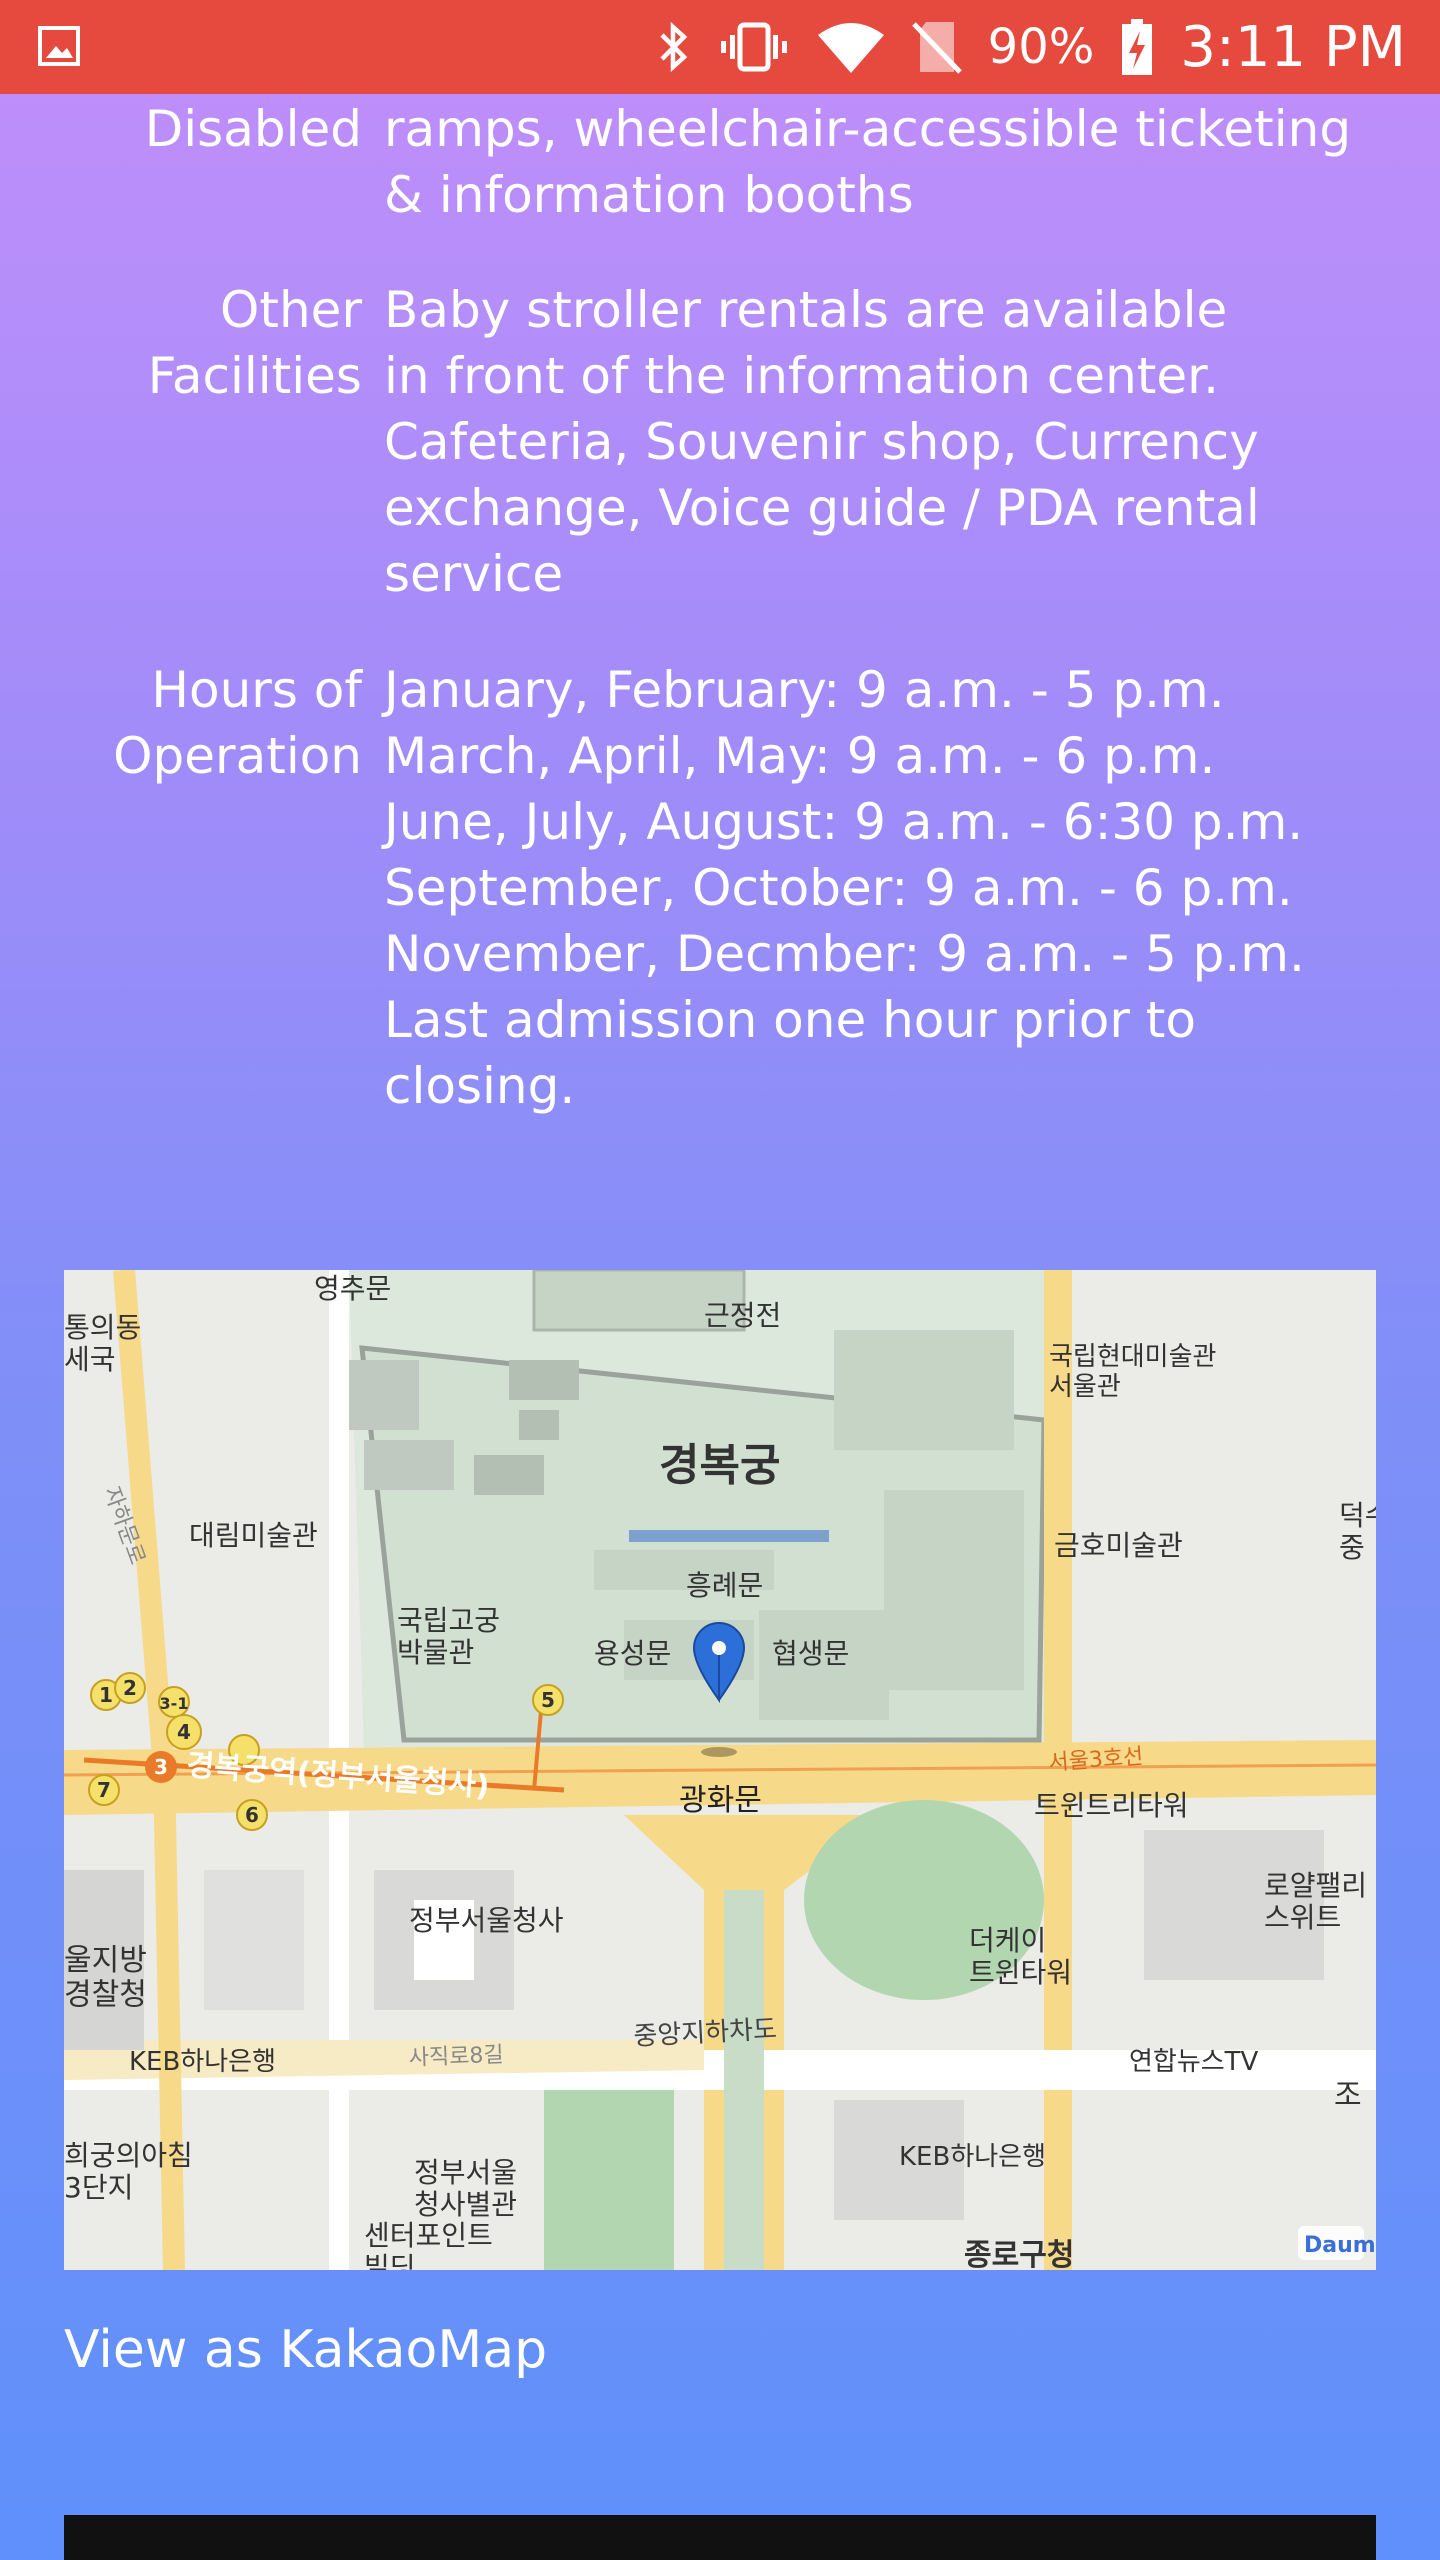 The width and height of the screenshot is (1440, 2560). Describe the element at coordinates (456, 2057) in the screenshot. I see `map-label-sajik-road: 사직로8길` at that location.